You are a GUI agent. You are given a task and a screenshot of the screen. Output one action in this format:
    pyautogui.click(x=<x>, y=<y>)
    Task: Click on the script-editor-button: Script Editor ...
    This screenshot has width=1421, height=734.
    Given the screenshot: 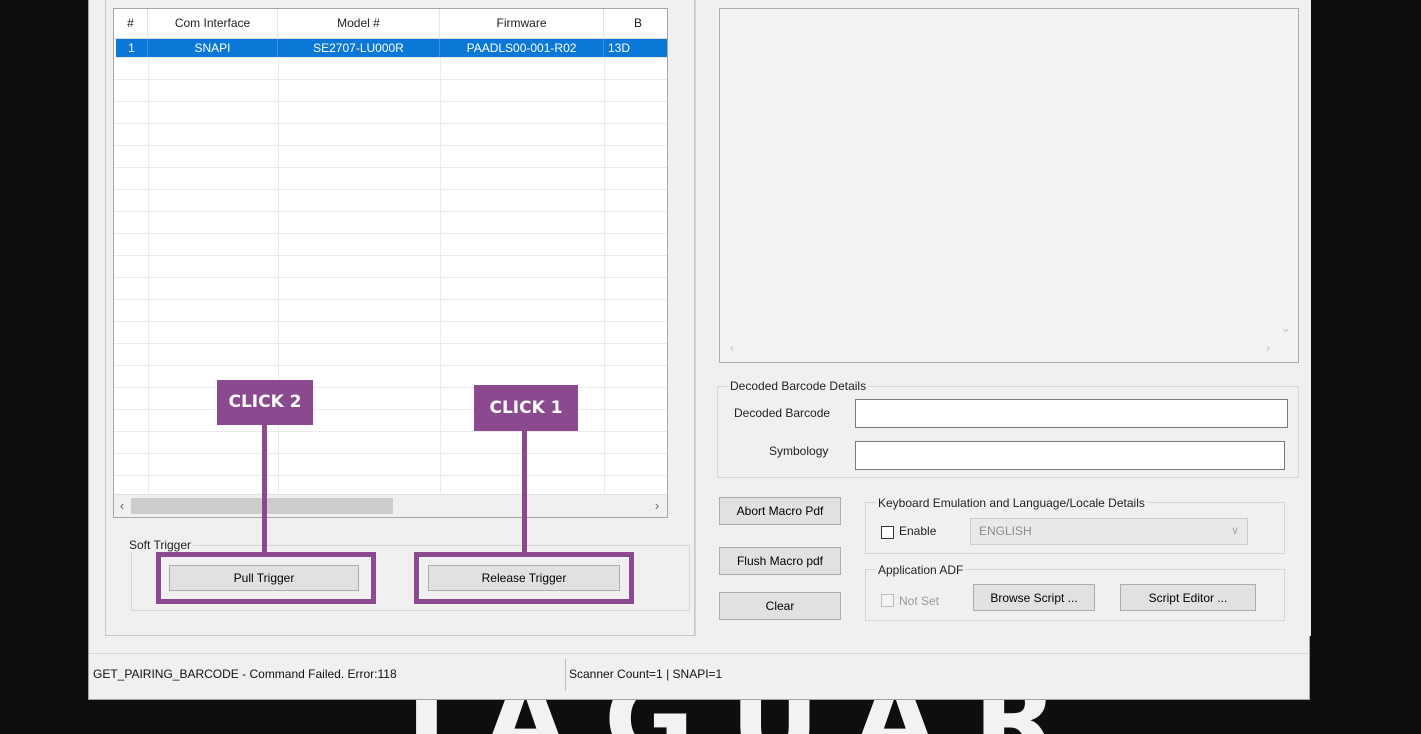 What is the action you would take?
    pyautogui.click(x=1188, y=597)
    